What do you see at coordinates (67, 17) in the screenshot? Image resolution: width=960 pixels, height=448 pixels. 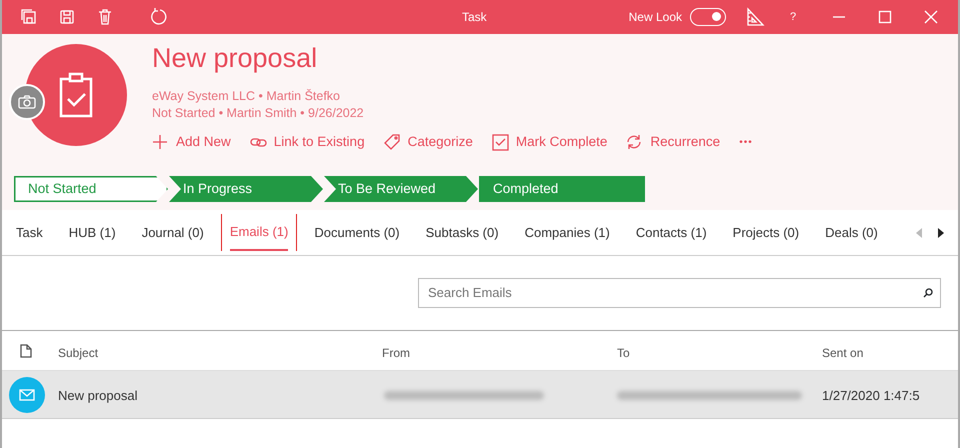 I see `save-icon` at bounding box center [67, 17].